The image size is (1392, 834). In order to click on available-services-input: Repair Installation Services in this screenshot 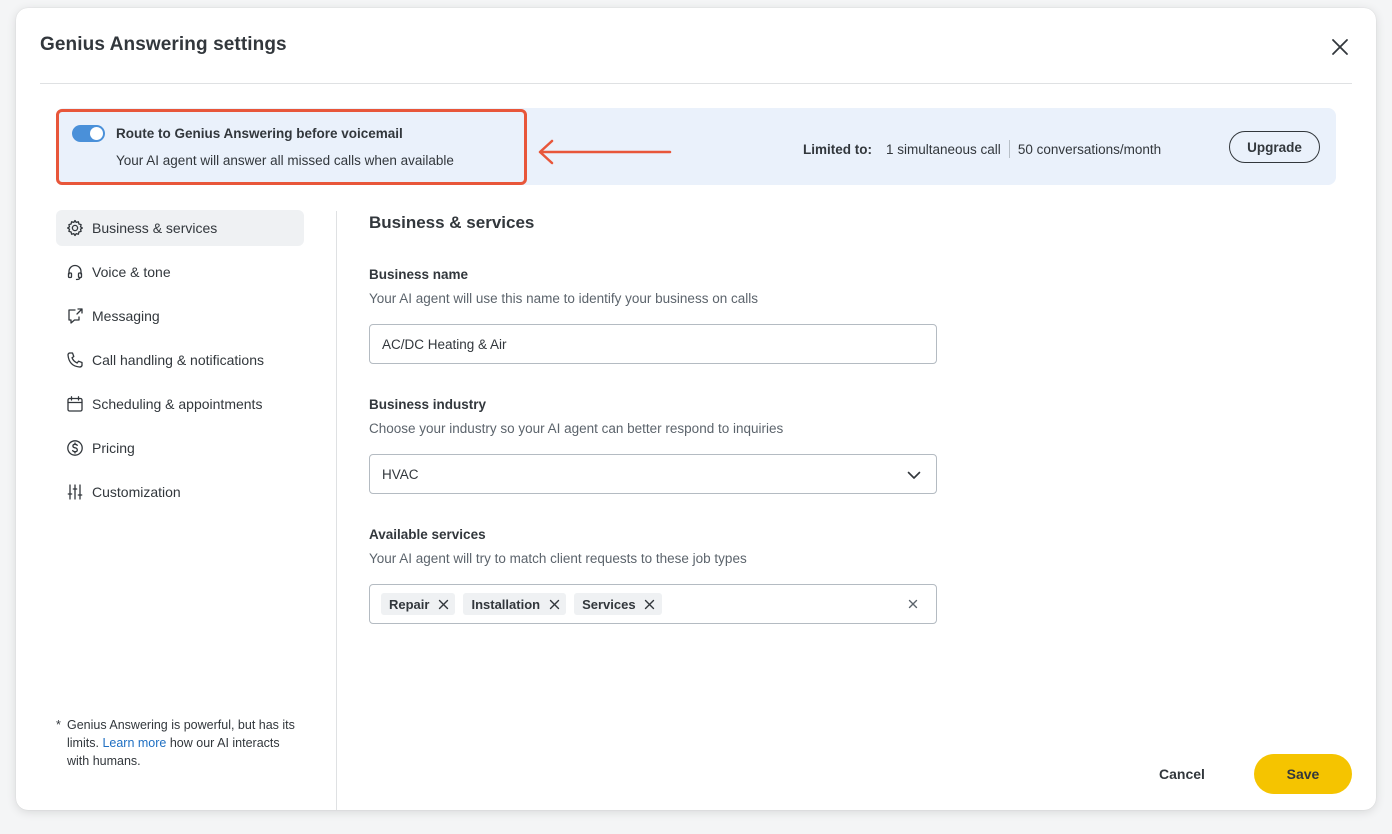, I will do `click(653, 604)`.